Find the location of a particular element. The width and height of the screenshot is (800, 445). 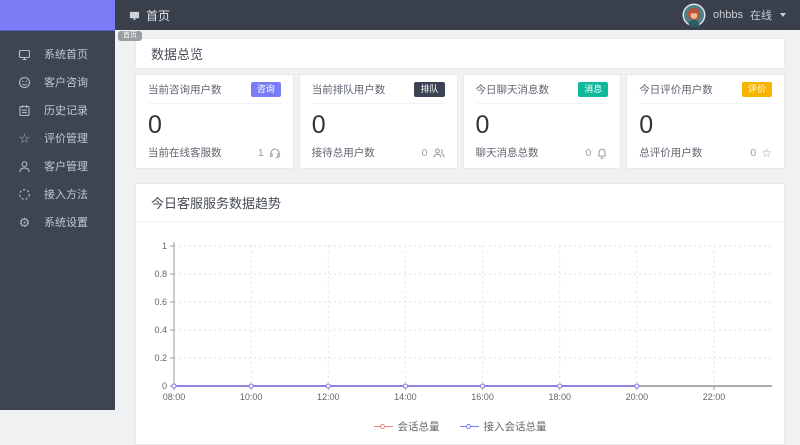

gear-icon: ⚙ is located at coordinates (24, 222).